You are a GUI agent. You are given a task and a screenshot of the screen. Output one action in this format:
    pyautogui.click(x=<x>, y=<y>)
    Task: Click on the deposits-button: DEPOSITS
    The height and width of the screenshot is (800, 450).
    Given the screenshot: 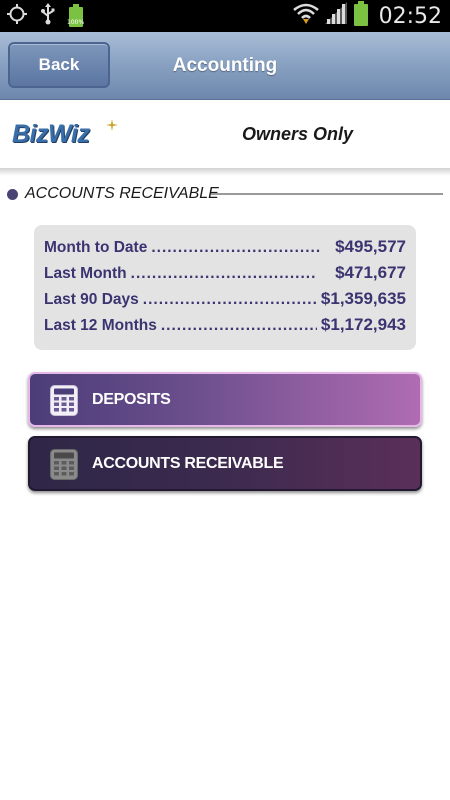 What is the action you would take?
    pyautogui.click(x=225, y=399)
    